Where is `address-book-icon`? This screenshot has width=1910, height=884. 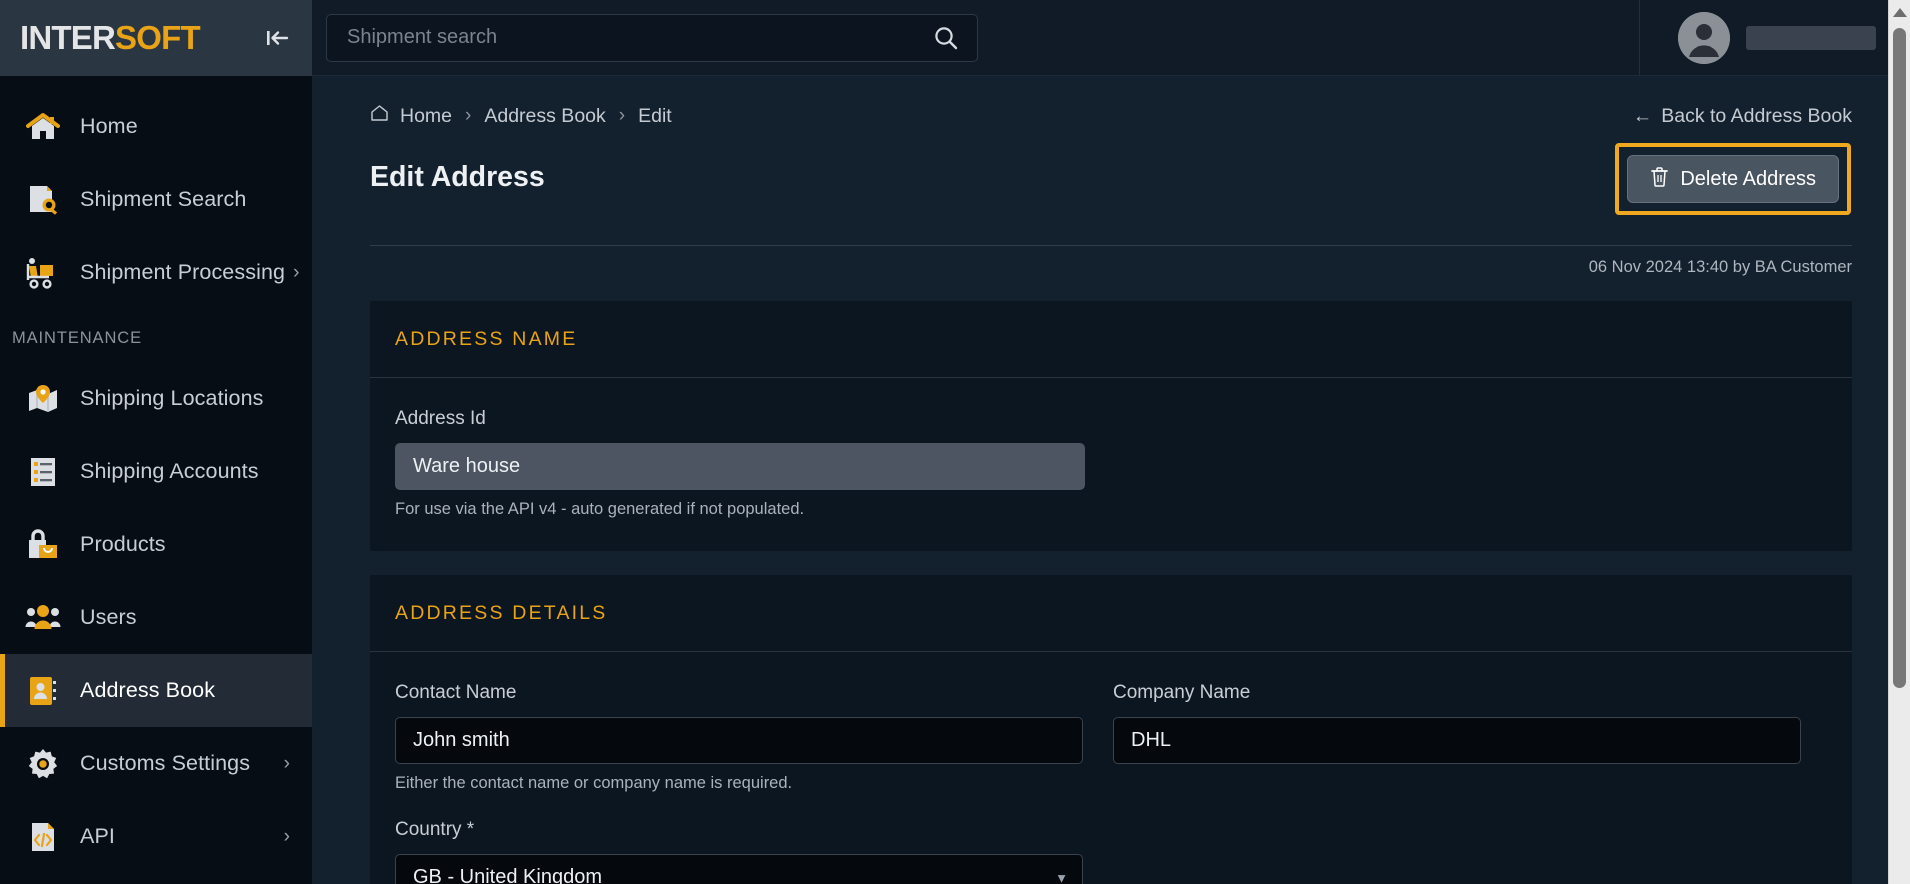 address-book-icon is located at coordinates (43, 691).